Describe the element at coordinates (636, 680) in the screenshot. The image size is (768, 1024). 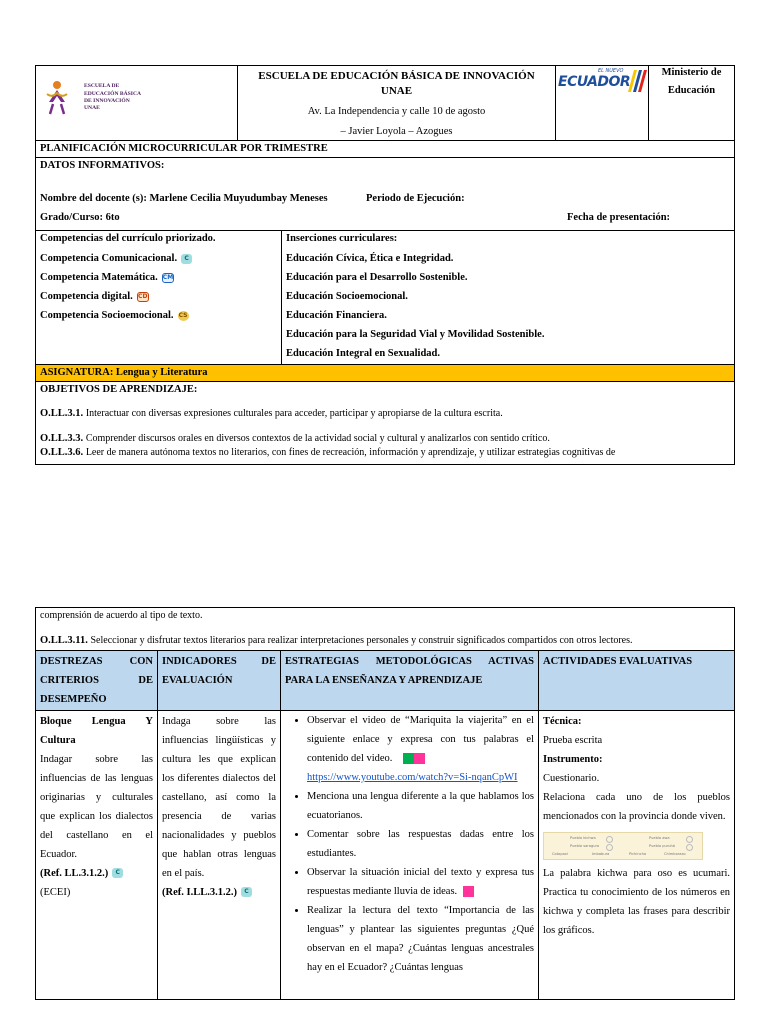
I see `col-header-actividades: ACTIVIDADES EVALUATIVAS` at that location.